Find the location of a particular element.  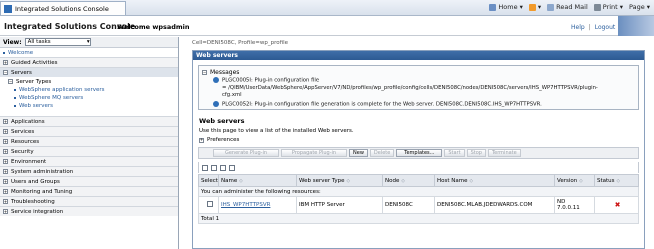

read-mail-button: Read Mail is located at coordinates (567, 7).